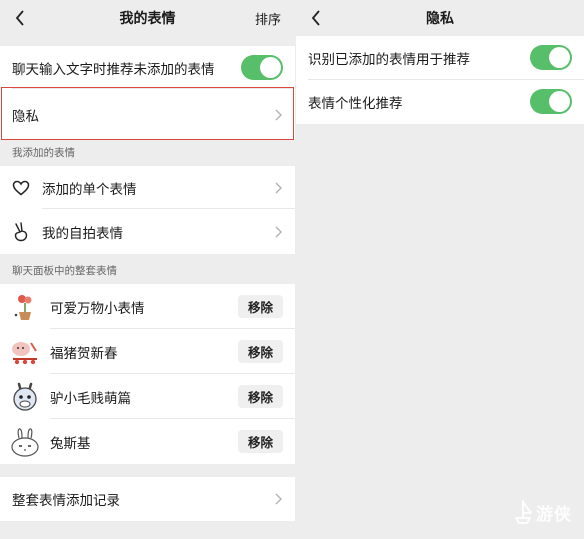  Describe the element at coordinates (82, 233) in the screenshot. I see `selfie-emoji-label: 我的自拍表情` at that location.